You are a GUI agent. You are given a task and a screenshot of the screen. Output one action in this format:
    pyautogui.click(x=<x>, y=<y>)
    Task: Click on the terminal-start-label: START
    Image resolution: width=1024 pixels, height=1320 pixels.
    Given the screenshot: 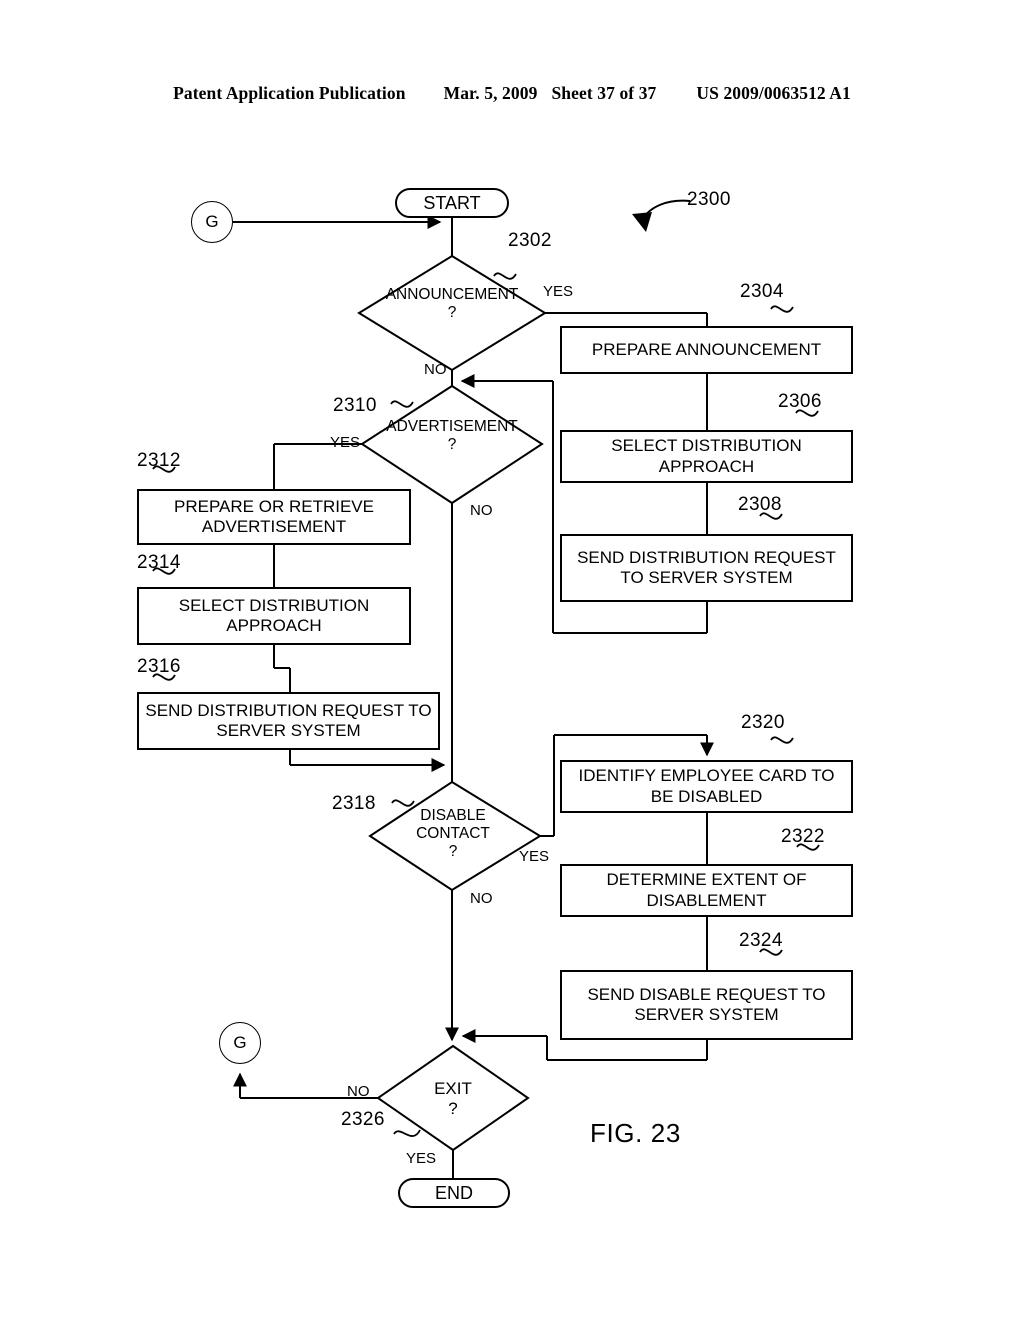 What is the action you would take?
    pyautogui.click(x=452, y=202)
    